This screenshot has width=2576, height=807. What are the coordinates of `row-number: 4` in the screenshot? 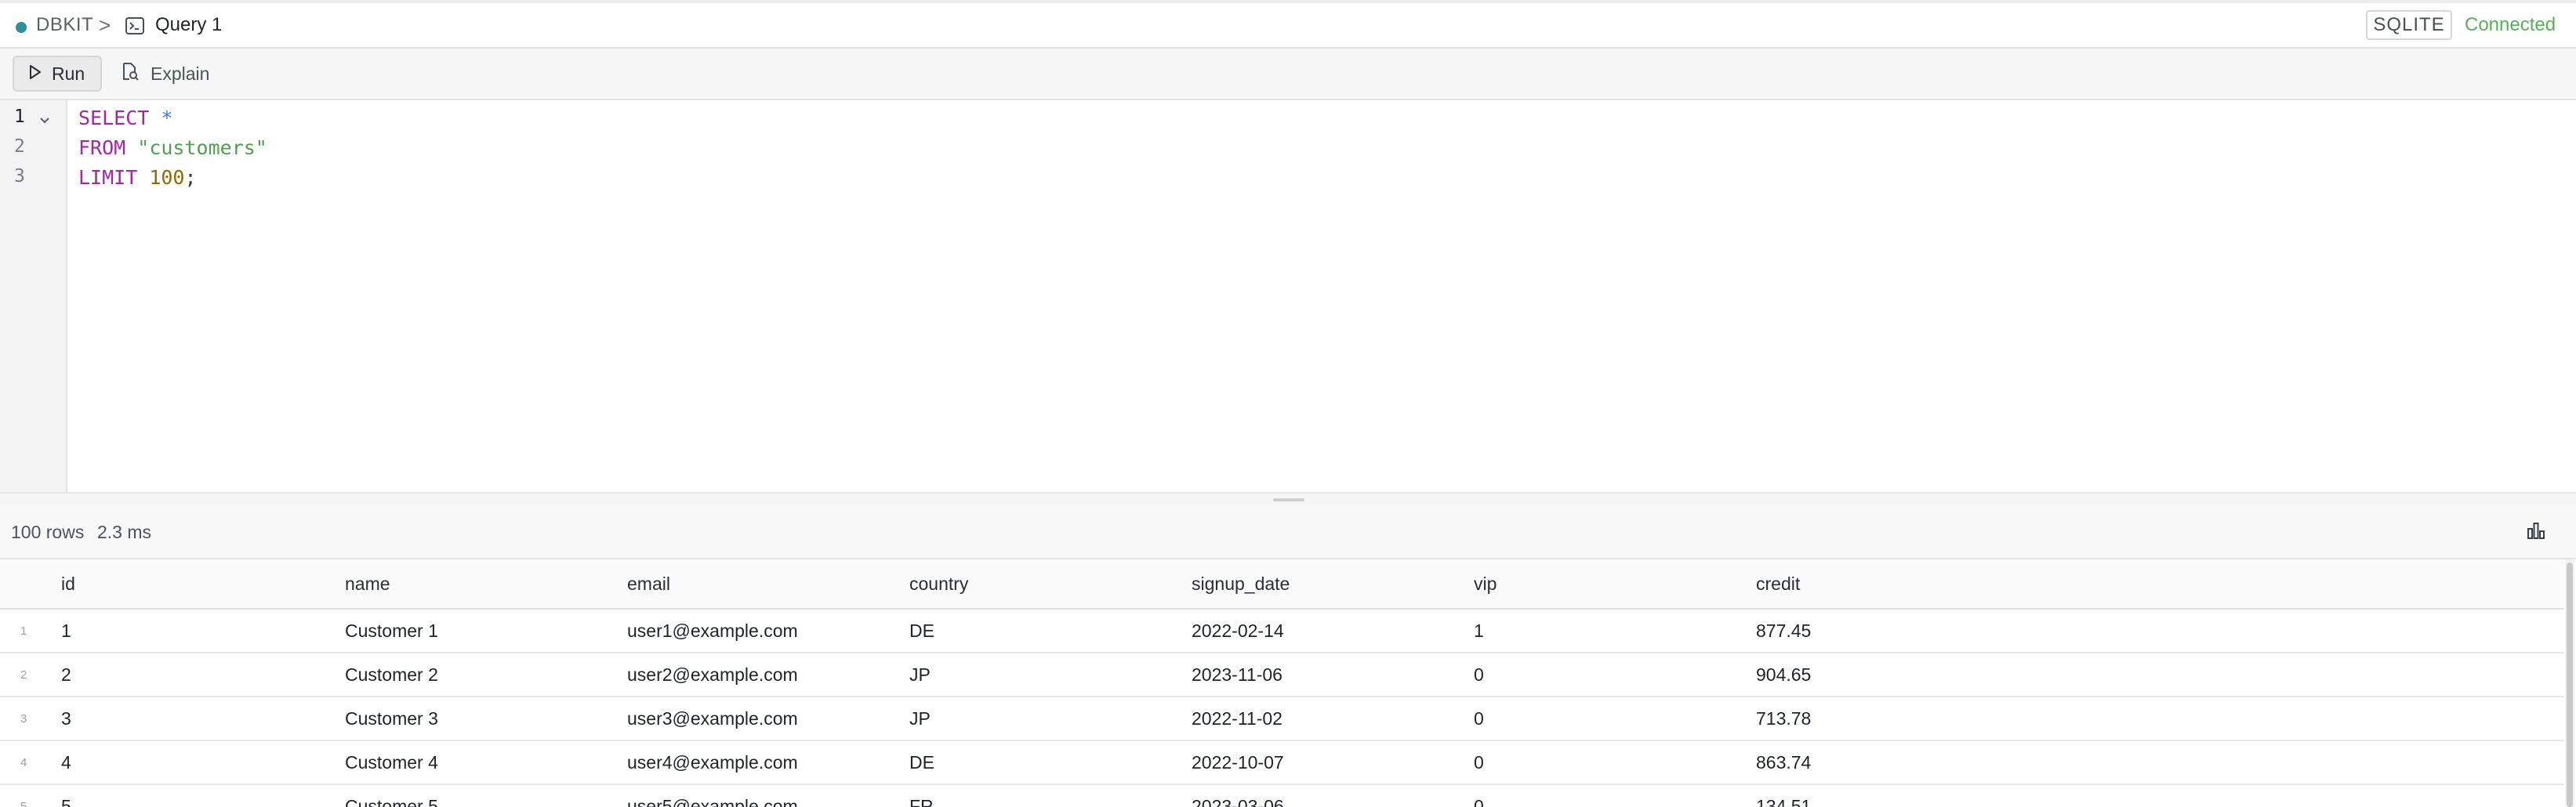 It's located at (24, 762).